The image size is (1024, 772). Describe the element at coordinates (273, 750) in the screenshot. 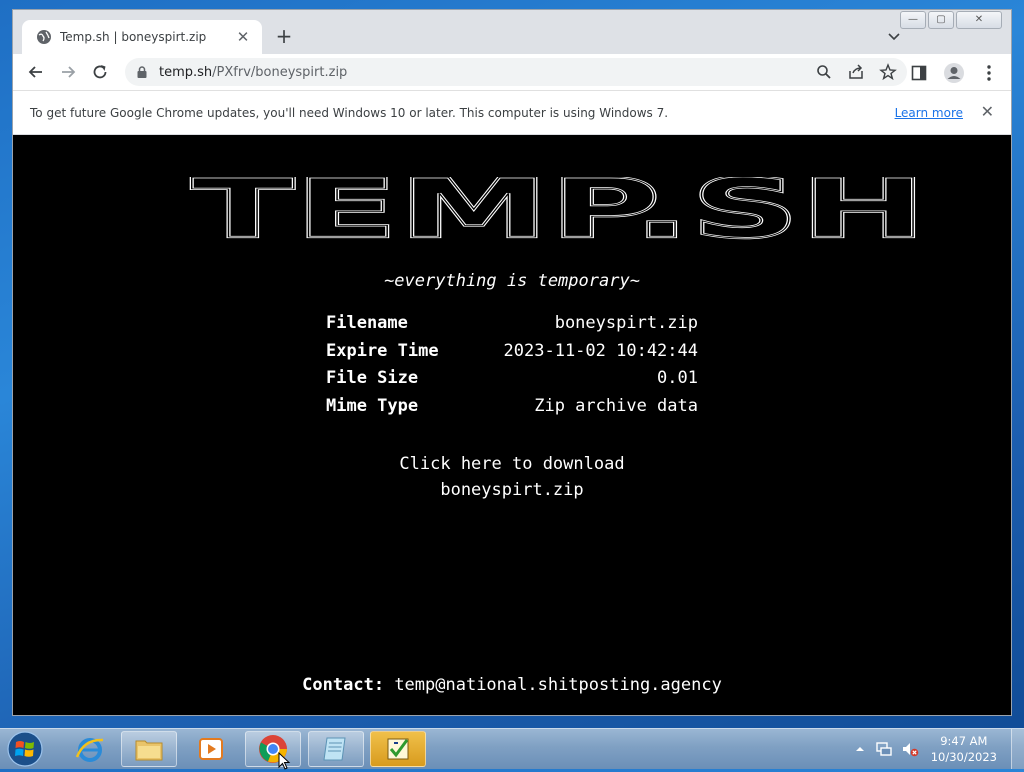

I see `chrome-icon` at that location.